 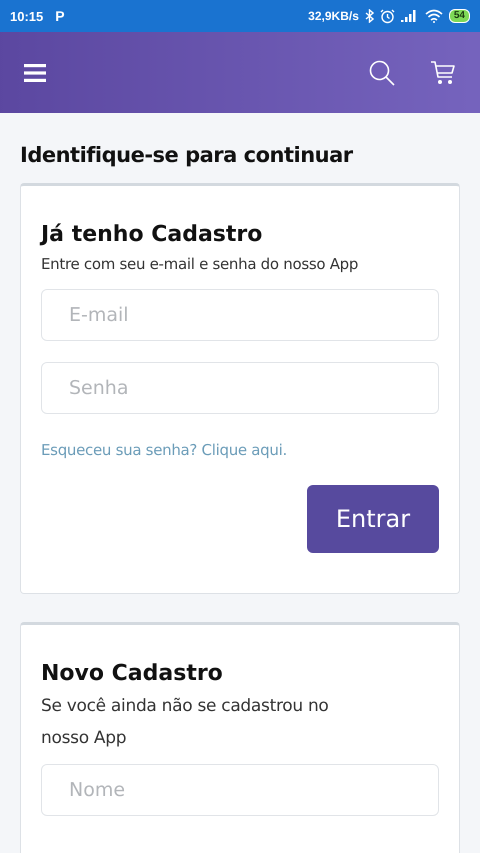 What do you see at coordinates (240, 314) in the screenshot?
I see `input-field: E-mail` at bounding box center [240, 314].